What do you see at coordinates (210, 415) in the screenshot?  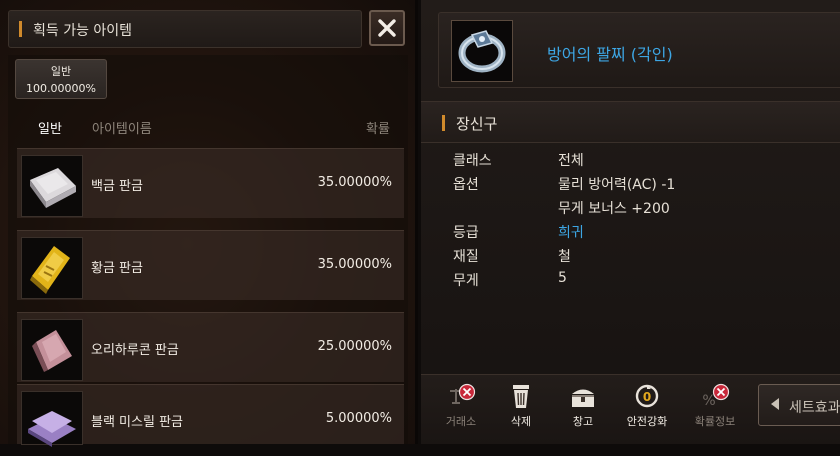 I see `list-item: 블랙 미스릴 판금 5.00000%` at bounding box center [210, 415].